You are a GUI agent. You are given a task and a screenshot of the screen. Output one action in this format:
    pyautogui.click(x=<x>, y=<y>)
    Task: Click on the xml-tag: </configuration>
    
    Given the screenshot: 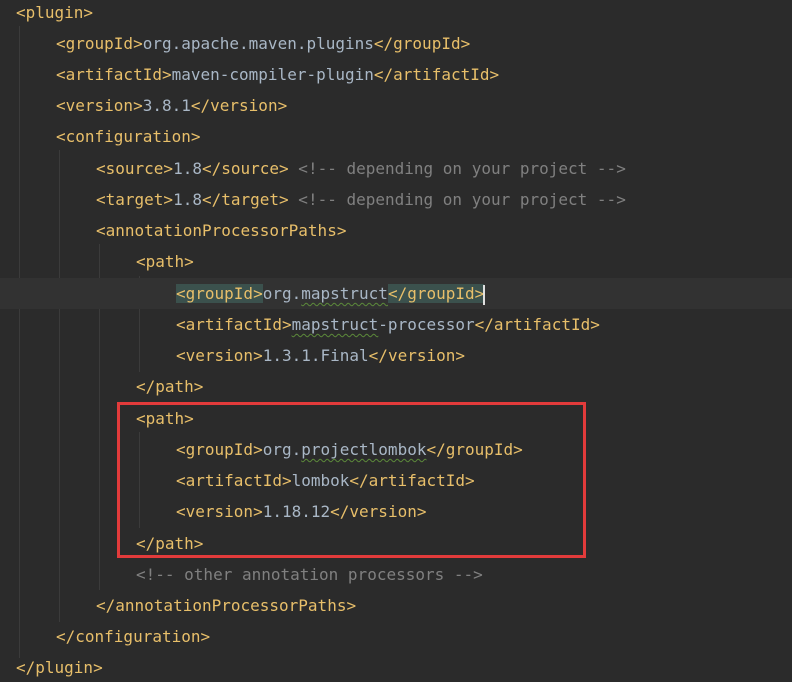 What is the action you would take?
    pyautogui.click(x=133, y=636)
    